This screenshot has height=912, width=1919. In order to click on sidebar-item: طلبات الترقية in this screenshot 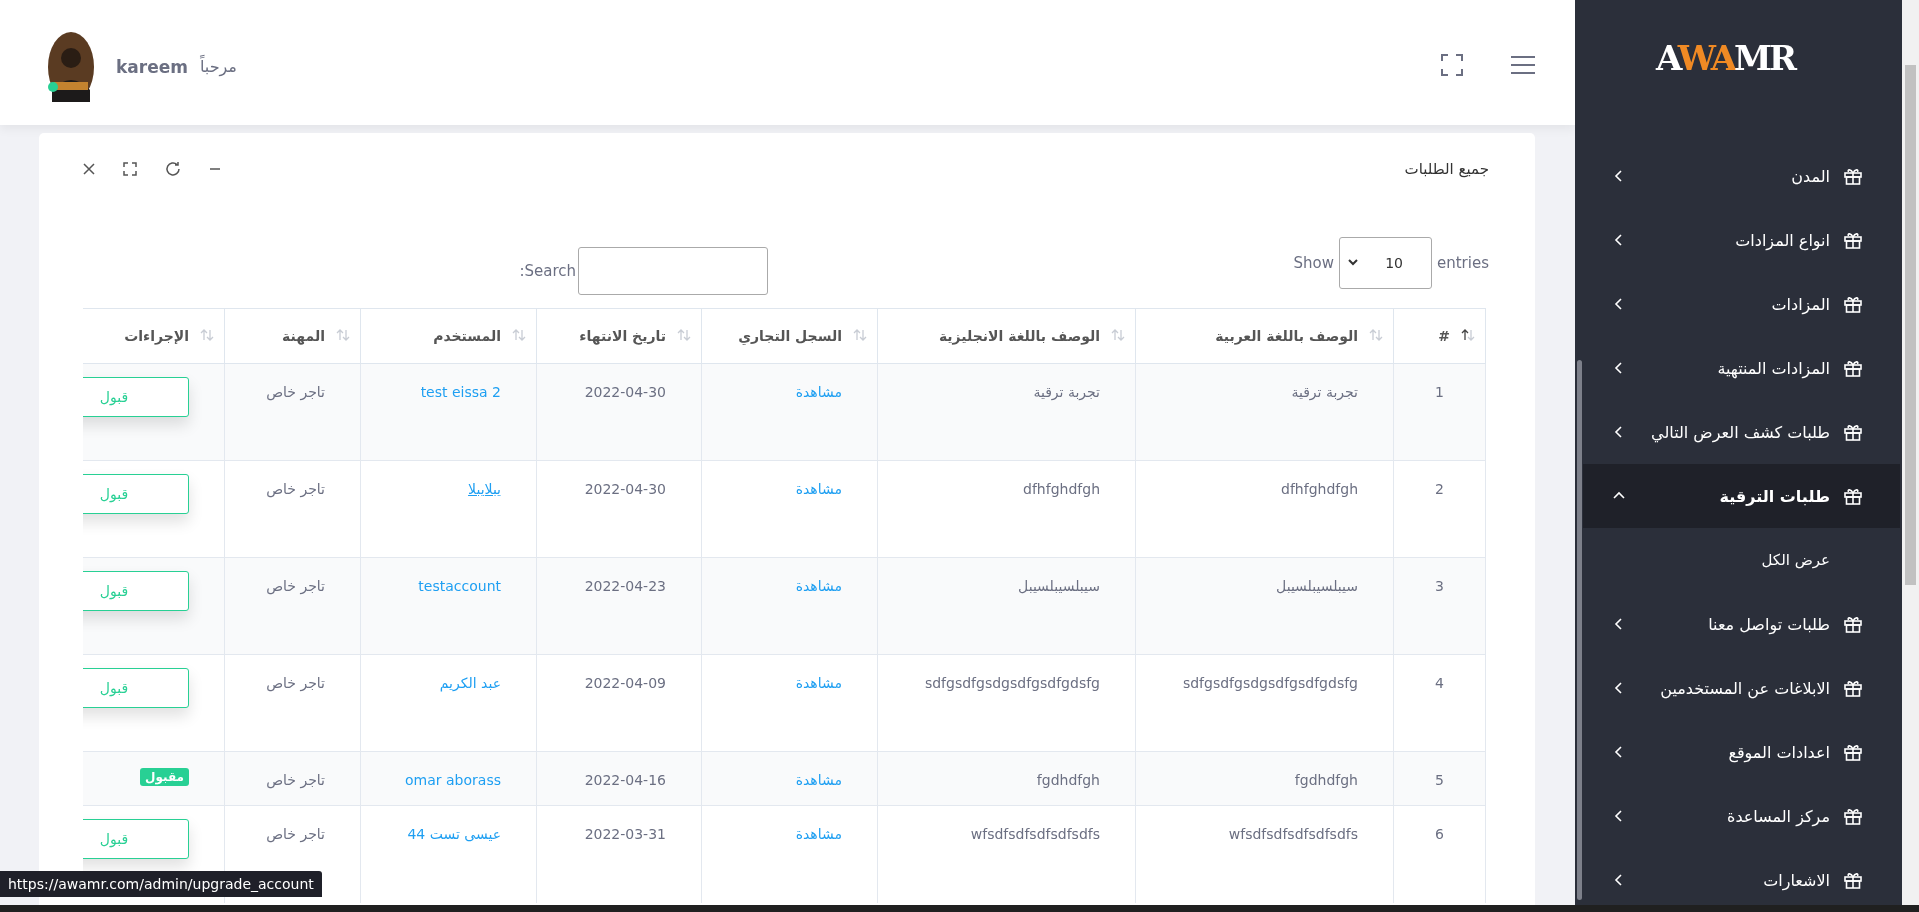, I will do `click(1741, 496)`.